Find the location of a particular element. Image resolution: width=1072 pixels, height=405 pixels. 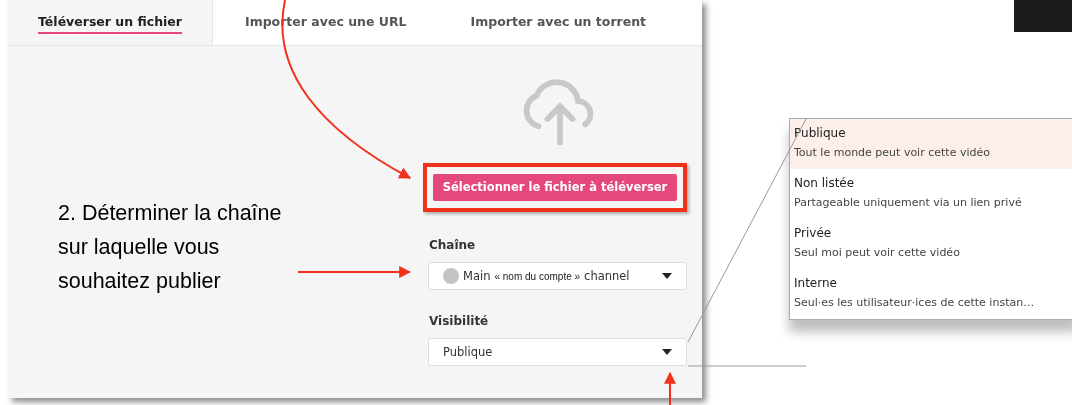

select-value: Publique is located at coordinates (468, 352).